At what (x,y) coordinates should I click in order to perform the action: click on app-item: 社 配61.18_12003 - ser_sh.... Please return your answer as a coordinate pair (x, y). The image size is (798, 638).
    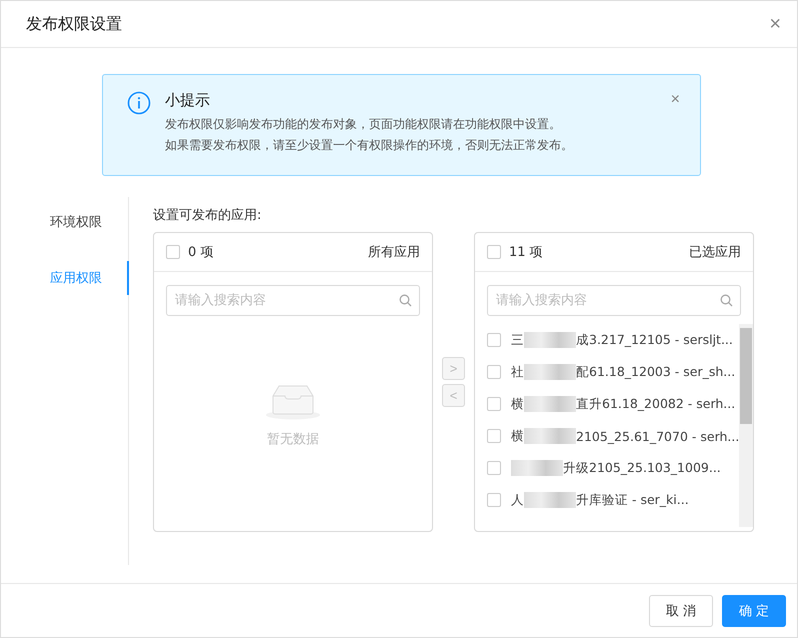
    Looking at the image, I should click on (623, 372).